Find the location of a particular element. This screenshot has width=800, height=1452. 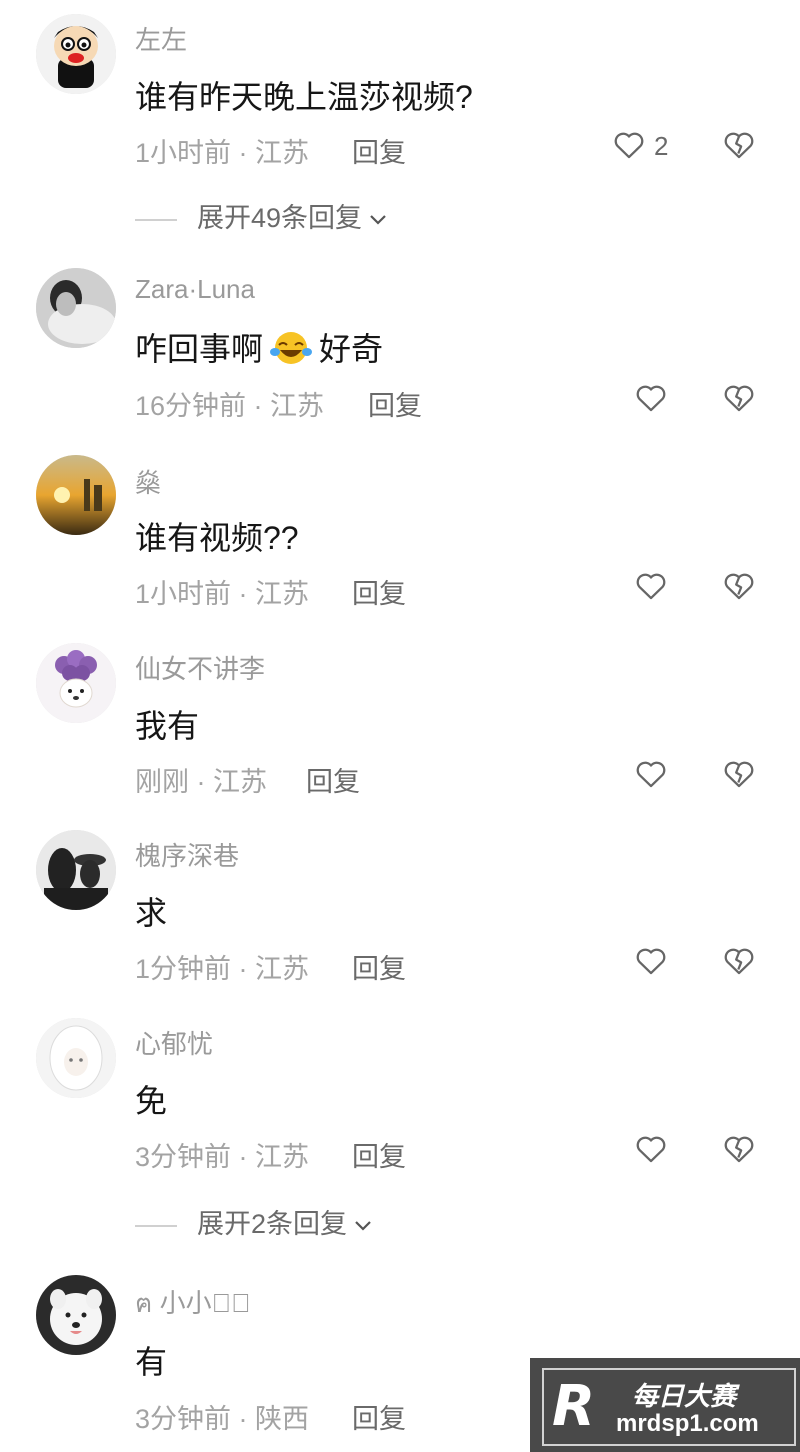

watermark-url: mrdsp1.com is located at coordinates (687, 1423).